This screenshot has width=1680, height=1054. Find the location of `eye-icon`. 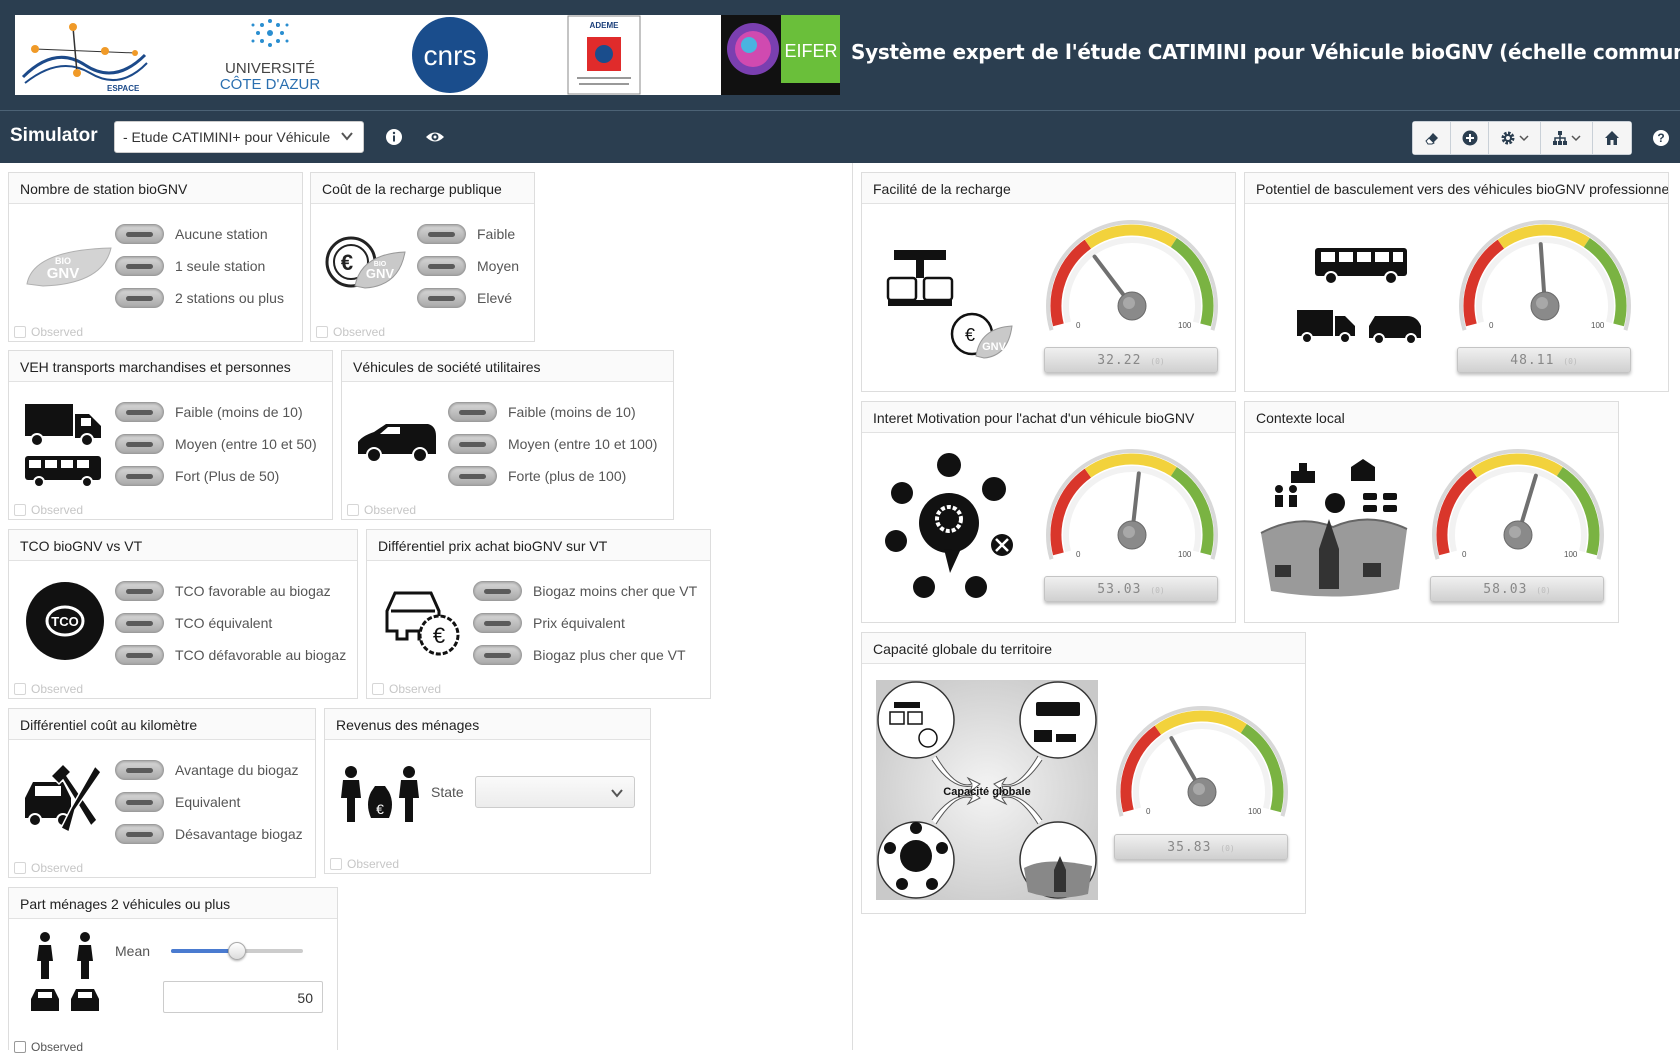

eye-icon is located at coordinates (435, 137).